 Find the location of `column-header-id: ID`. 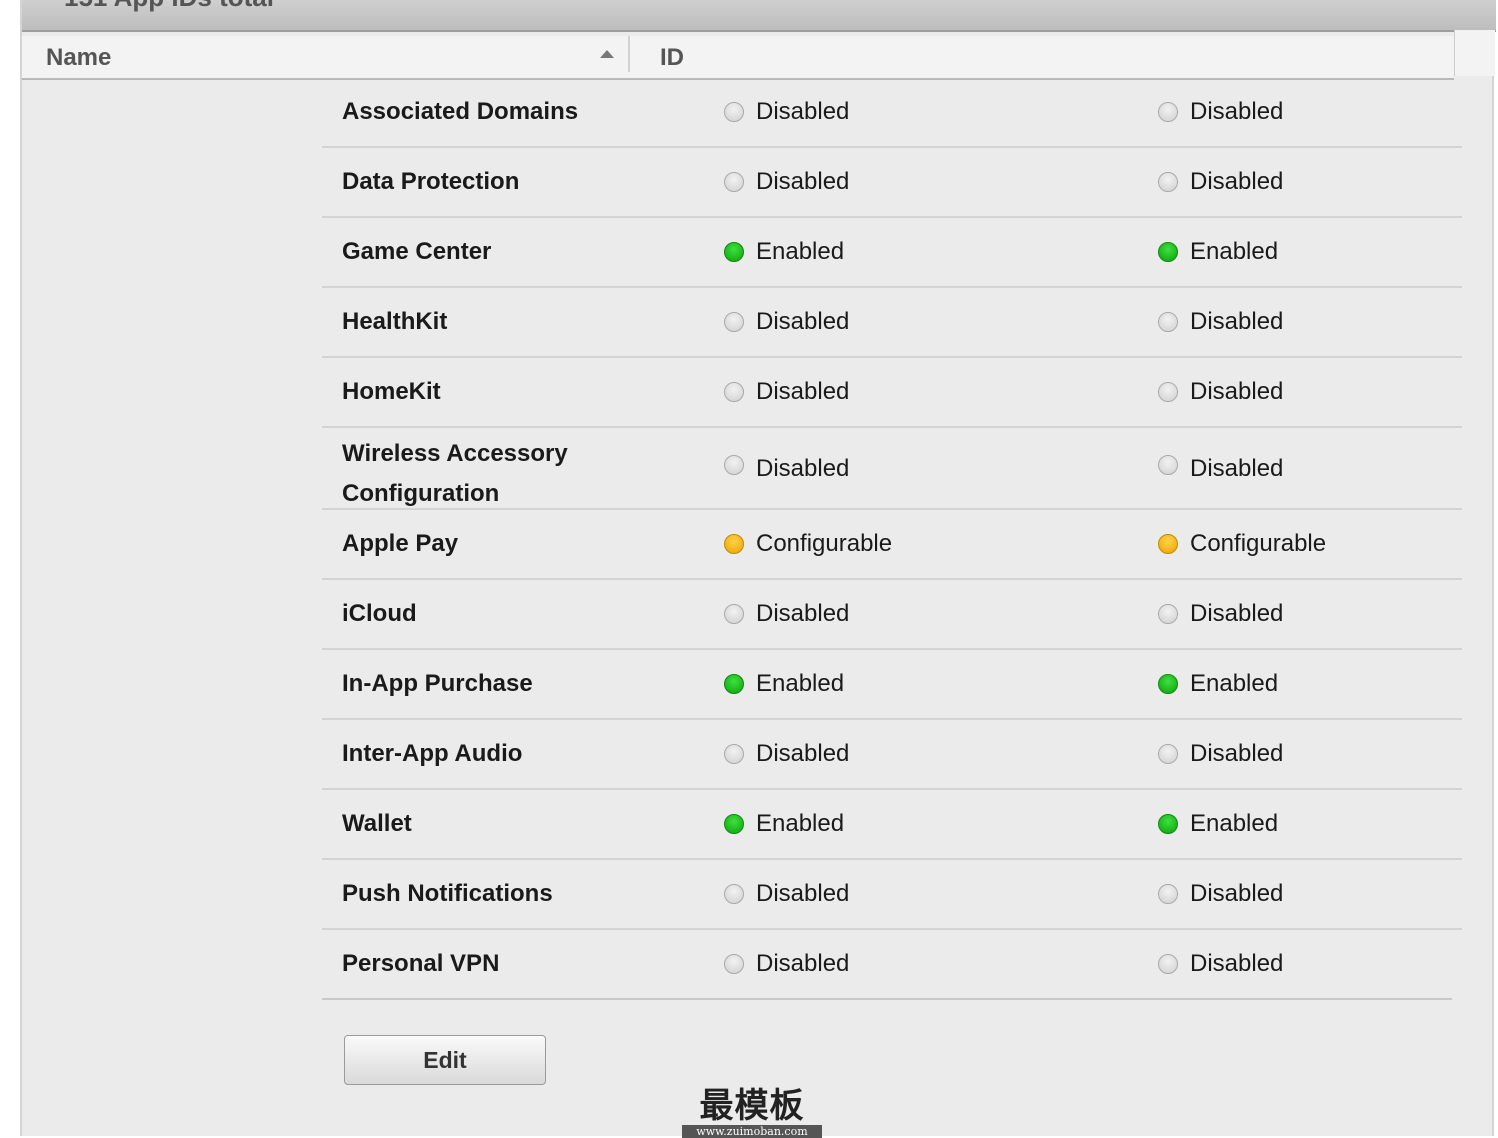

column-header-id: ID is located at coordinates (672, 58).